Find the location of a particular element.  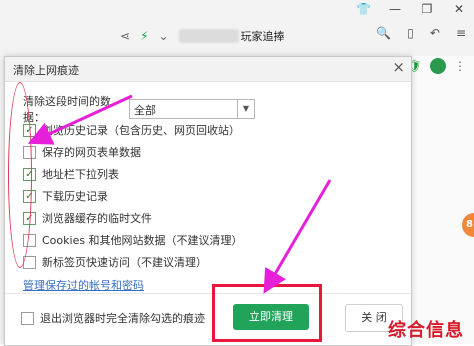

option-history: ✓ 浏览历史记录（包含历史、网页回收站） is located at coordinates (133, 130).